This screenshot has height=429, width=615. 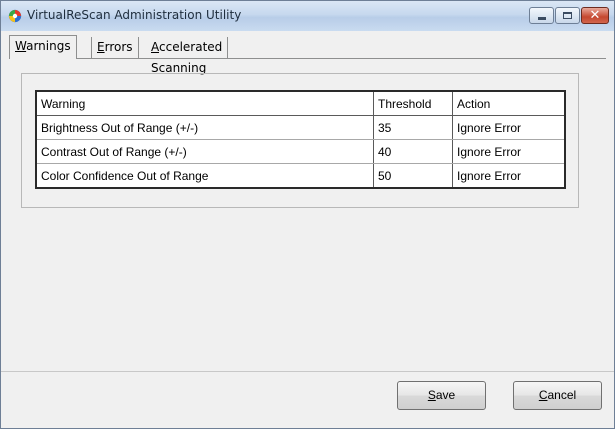 I want to click on save-button: Save, so click(x=441, y=395).